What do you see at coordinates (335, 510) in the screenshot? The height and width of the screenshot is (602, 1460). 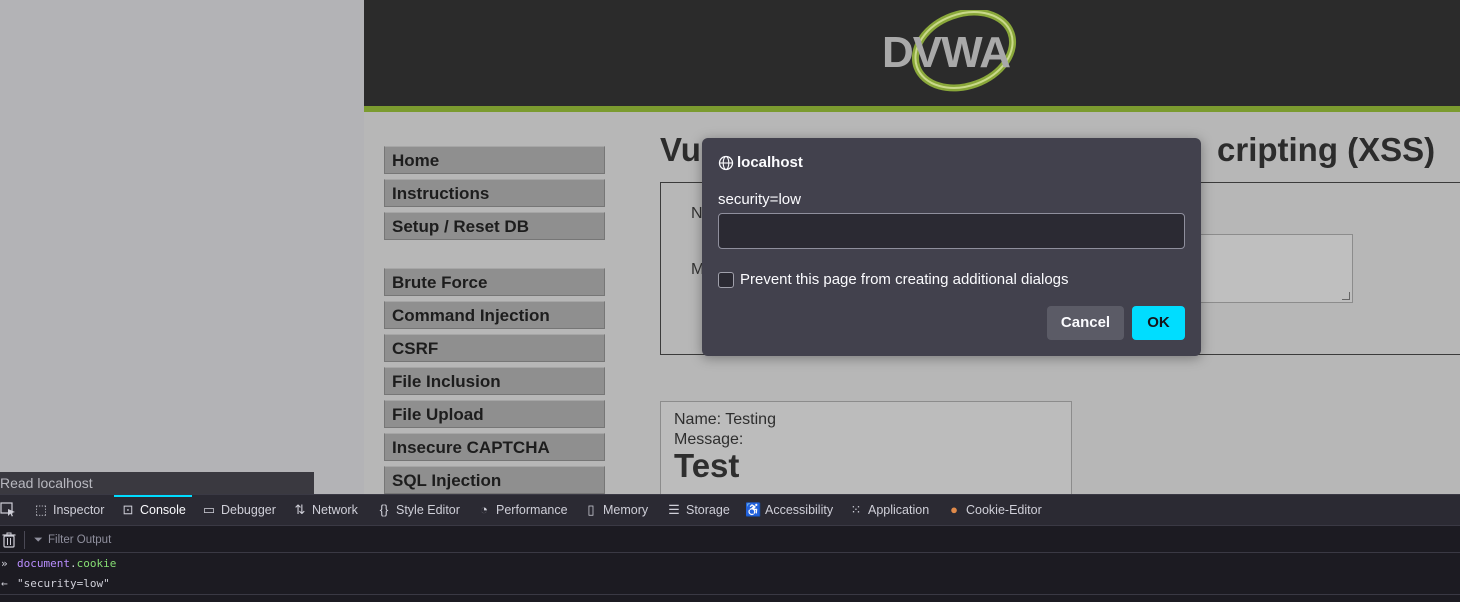 I see `tab-network-label: Network` at bounding box center [335, 510].